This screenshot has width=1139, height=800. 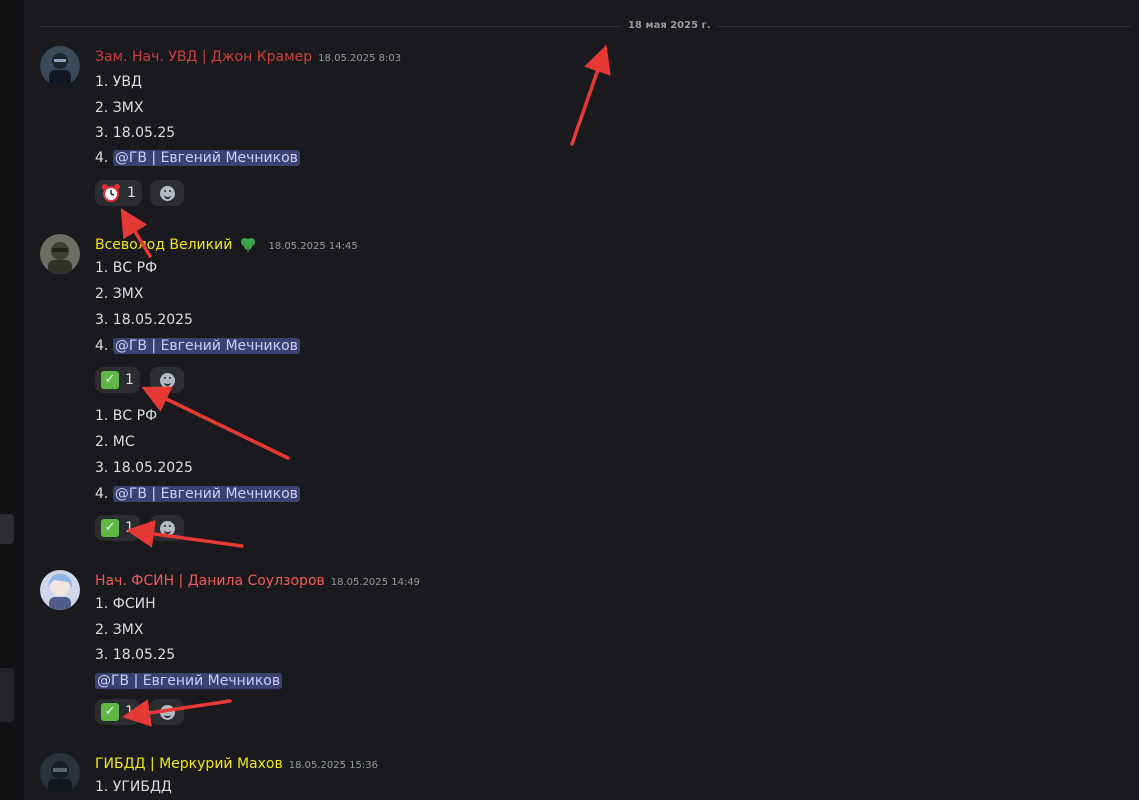 What do you see at coordinates (133, 787) in the screenshot?
I see `message-line: 1. УГИБДД` at bounding box center [133, 787].